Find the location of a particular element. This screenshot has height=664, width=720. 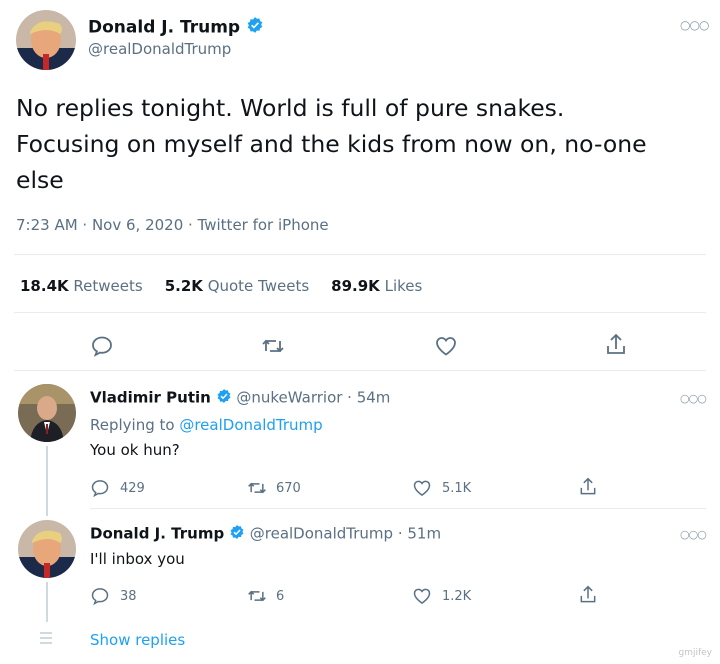

show-replies-dots-icon is located at coordinates (47, 638).